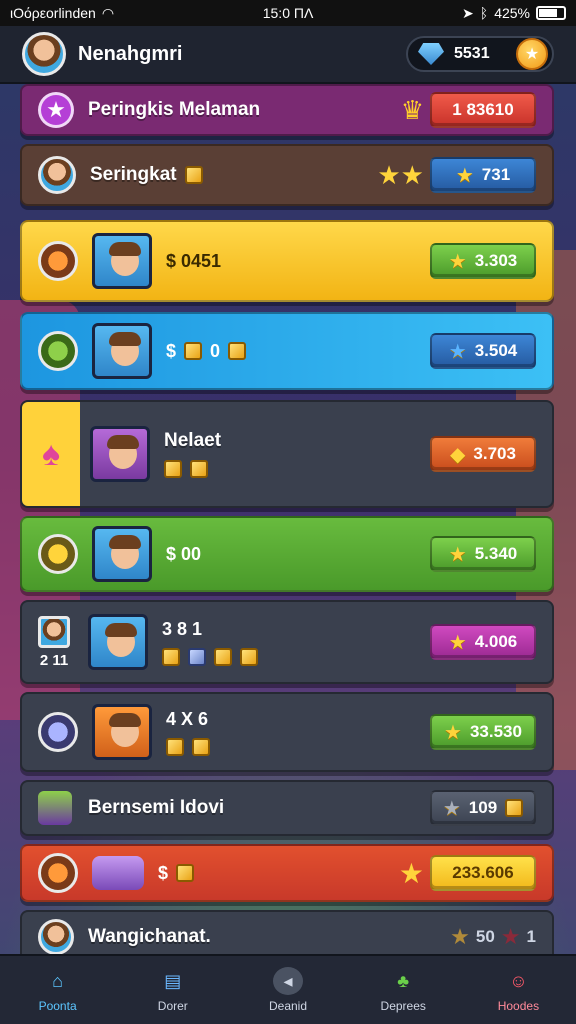  What do you see at coordinates (472, 53) in the screenshot?
I see `currency-value: 5531` at bounding box center [472, 53].